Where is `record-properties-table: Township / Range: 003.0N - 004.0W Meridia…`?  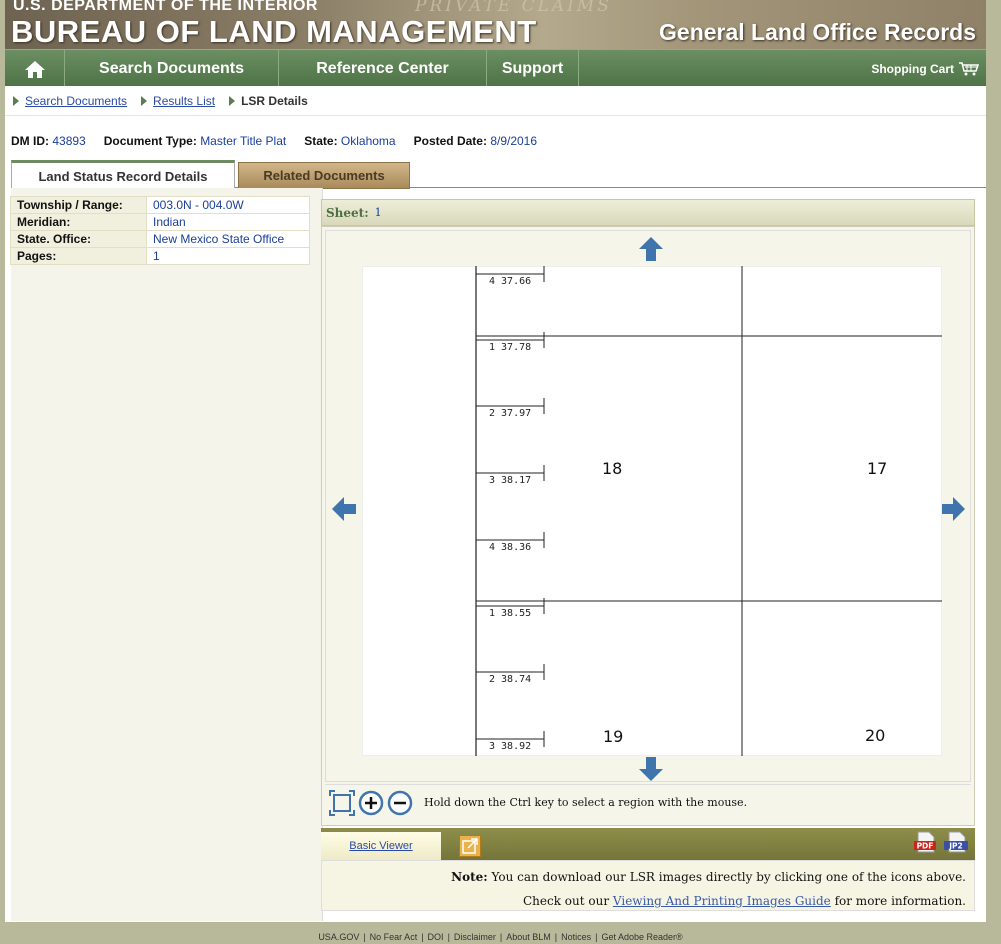
record-properties-table: Township / Range: 003.0N - 004.0W Meridia… is located at coordinates (160, 230).